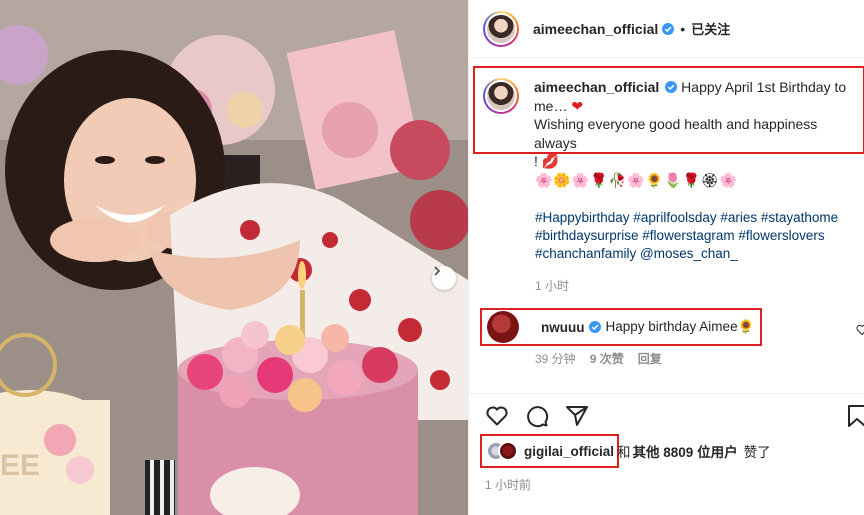  What do you see at coordinates (555, 359) in the screenshot?
I see `comment-time: 39 分钟` at bounding box center [555, 359].